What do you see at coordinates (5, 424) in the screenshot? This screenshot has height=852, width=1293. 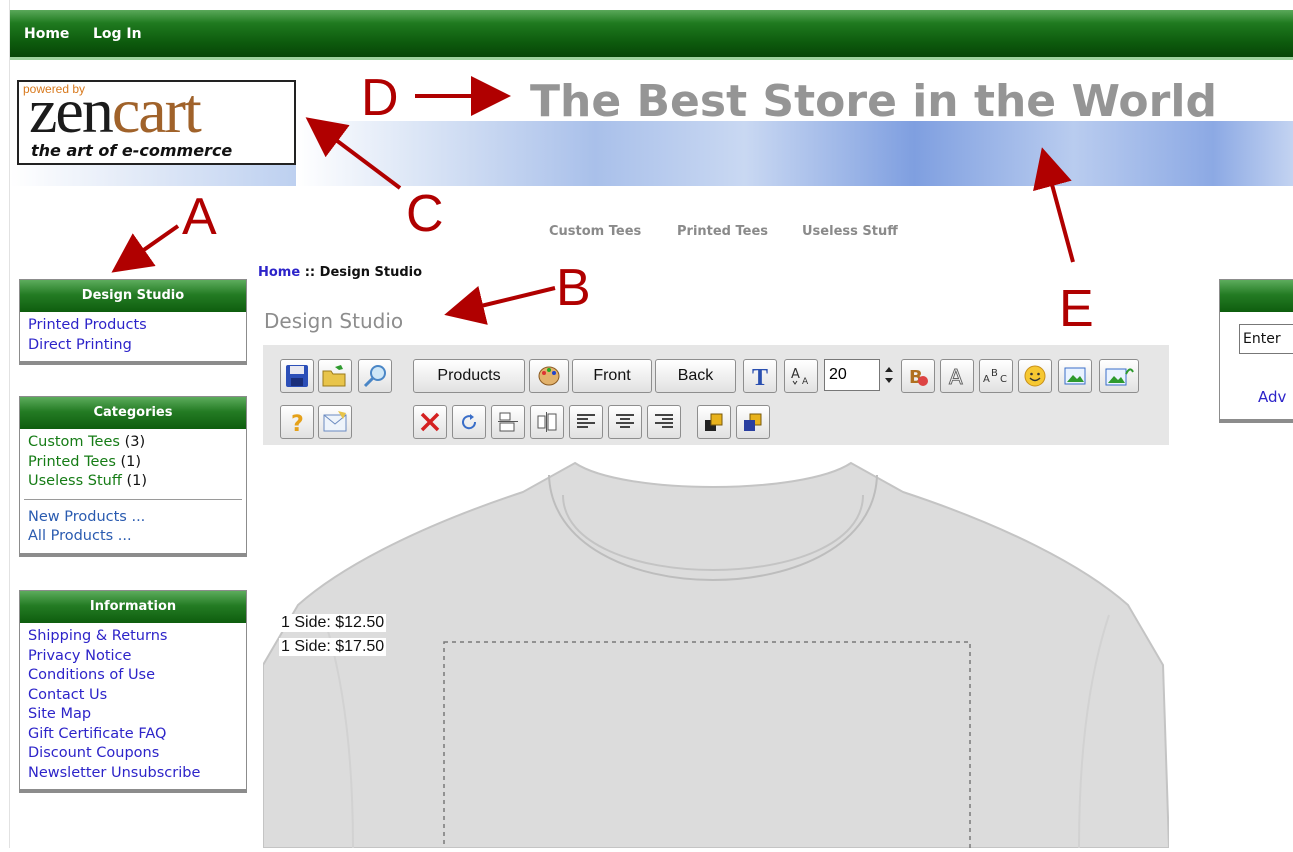 I see `window-left-edge` at bounding box center [5, 424].